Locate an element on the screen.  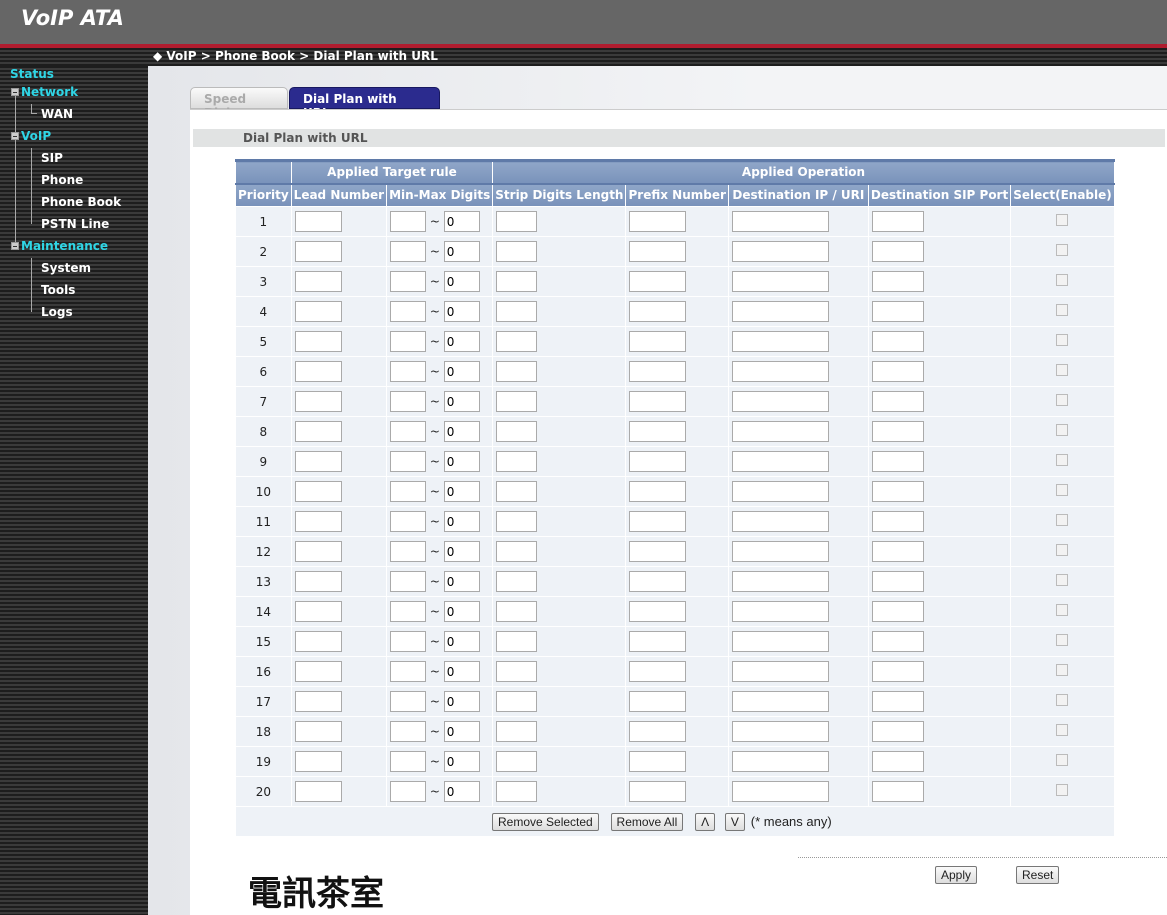
tab-dial-plan-with-url: Dial Plan with URL is located at coordinates (364, 103).